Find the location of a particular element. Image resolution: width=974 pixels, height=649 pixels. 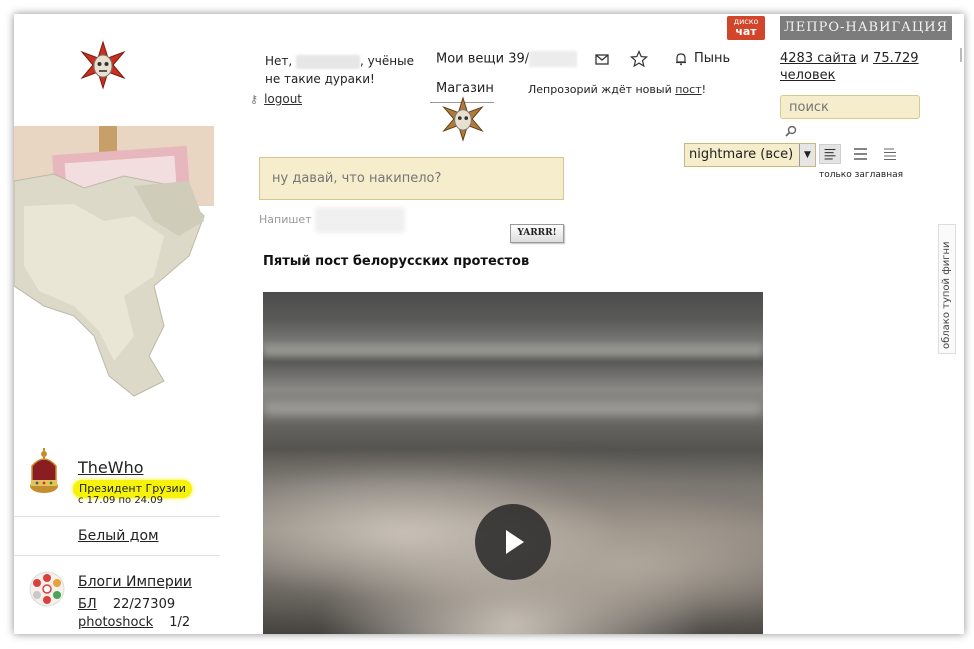

notifications-label: Пынь is located at coordinates (712, 58).